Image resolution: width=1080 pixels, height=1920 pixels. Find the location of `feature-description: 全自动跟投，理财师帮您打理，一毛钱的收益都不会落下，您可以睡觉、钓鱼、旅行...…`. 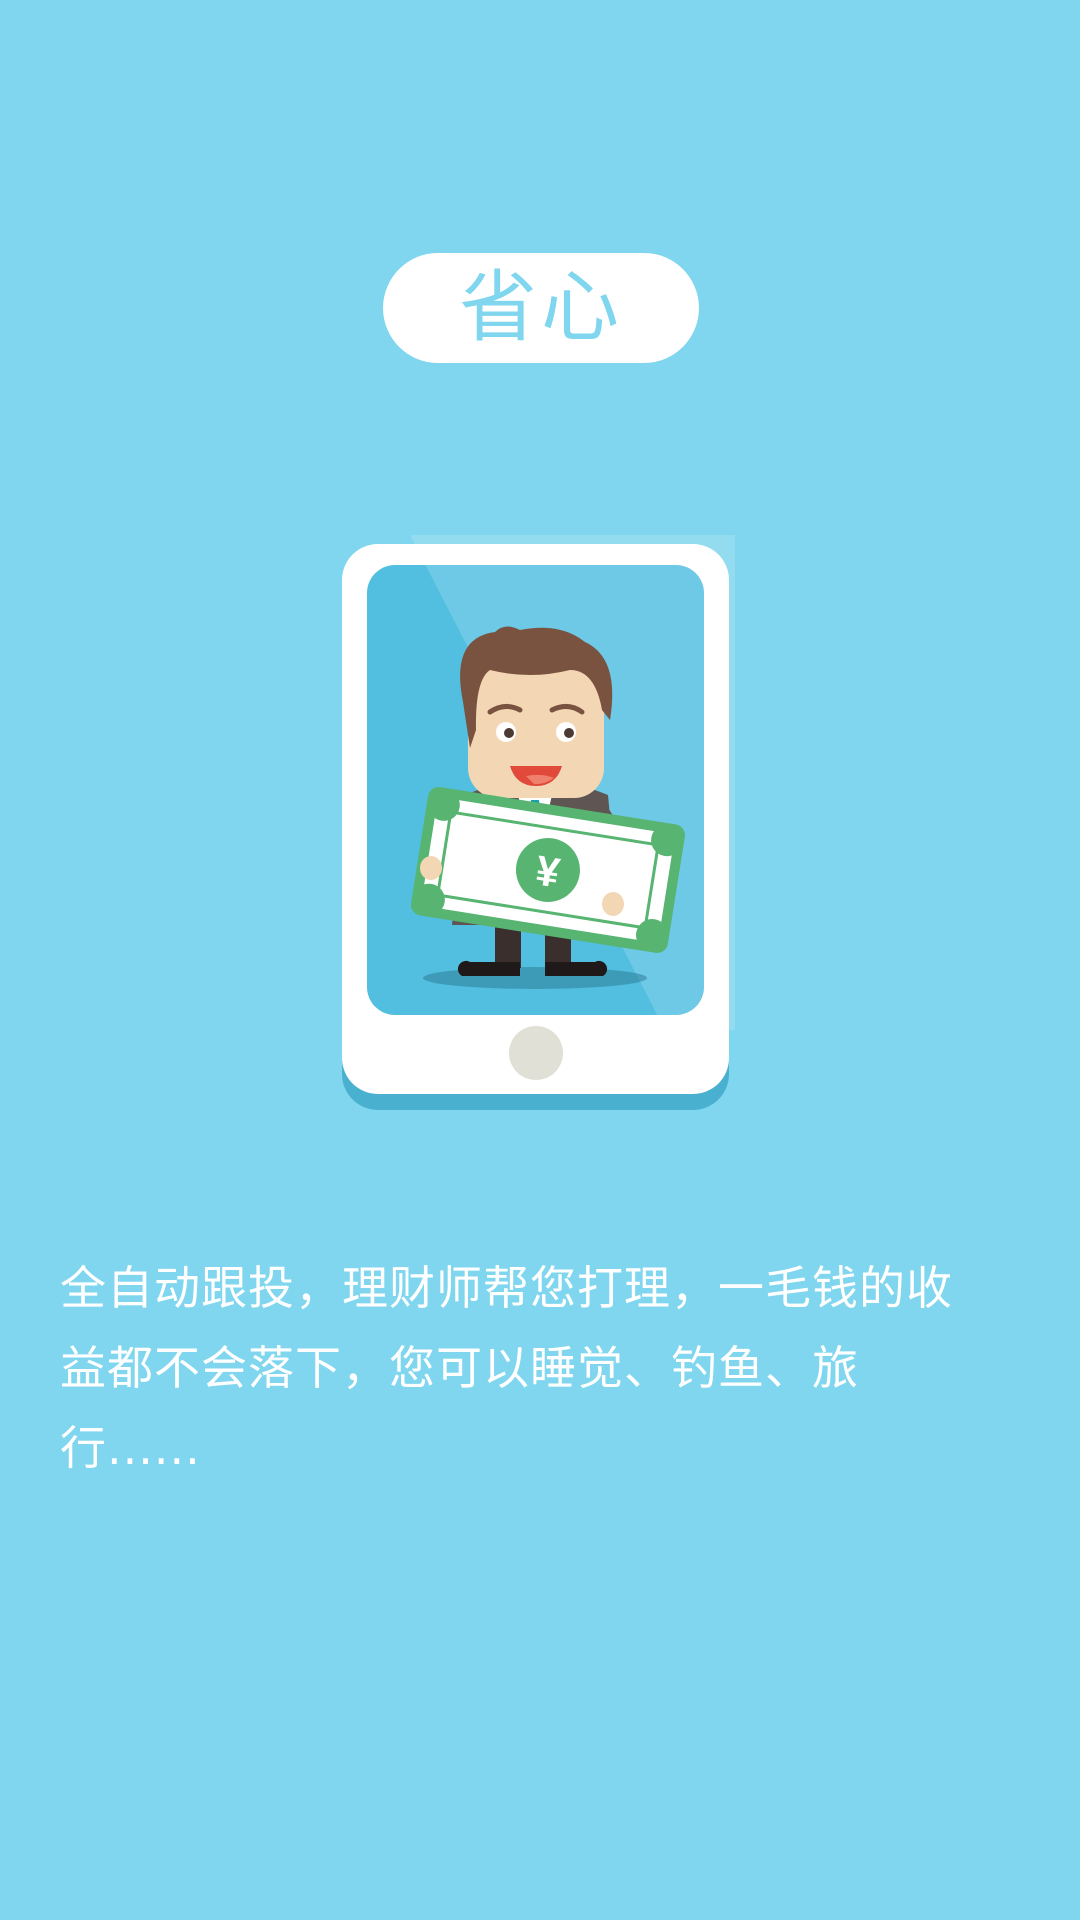

feature-description: 全自动跟投，理财师帮您打理，一毛钱的收益都不会落下，您可以睡觉、钓鱼、旅行...… is located at coordinates (506, 1368).